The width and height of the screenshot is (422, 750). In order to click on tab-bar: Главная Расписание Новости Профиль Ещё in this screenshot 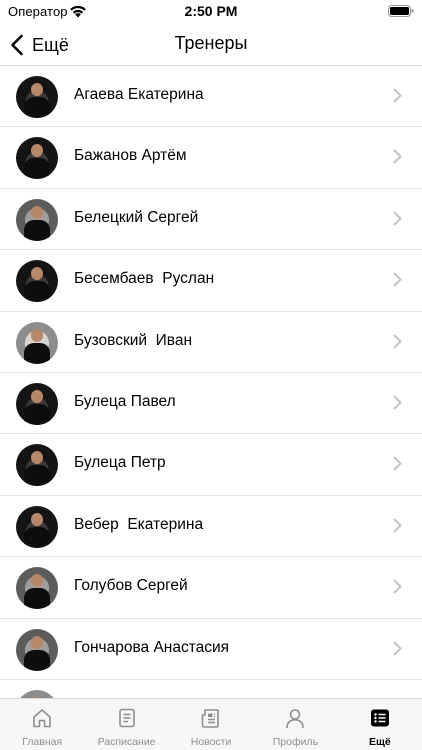, I will do `click(211, 724)`.